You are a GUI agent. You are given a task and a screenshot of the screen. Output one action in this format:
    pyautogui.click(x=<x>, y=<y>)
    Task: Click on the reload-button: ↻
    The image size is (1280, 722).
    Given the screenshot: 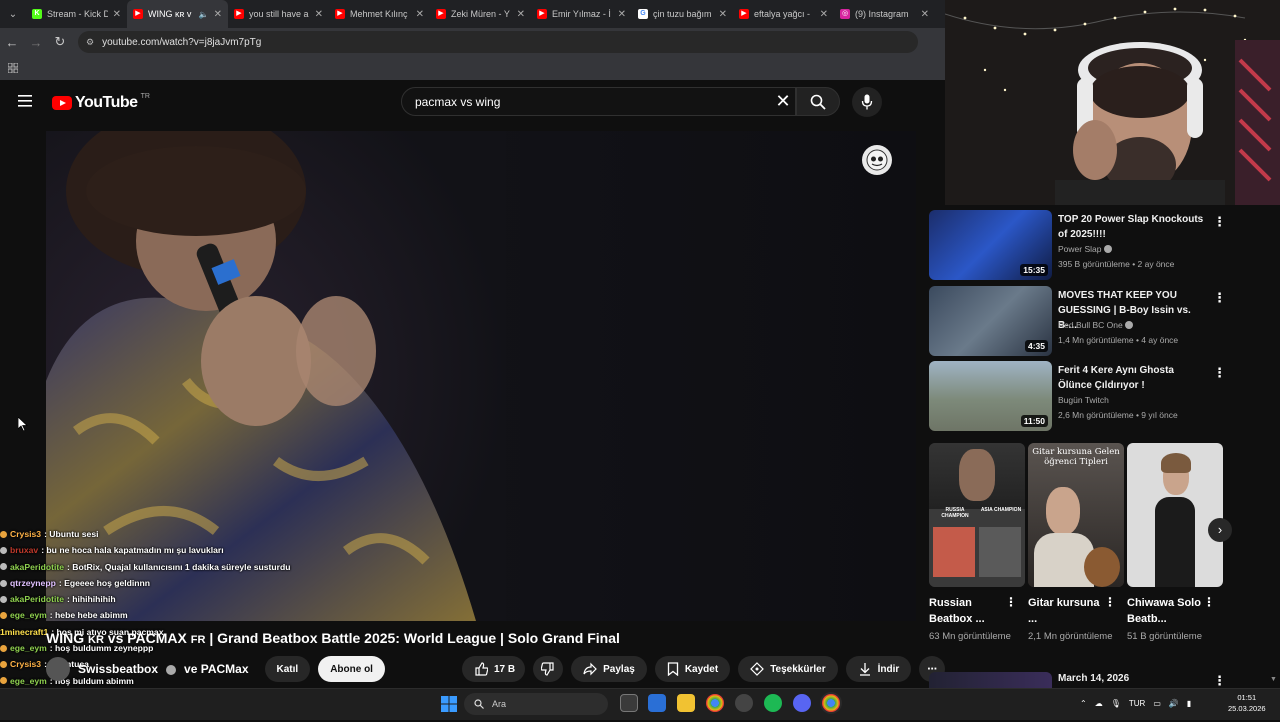 What is the action you would take?
    pyautogui.click(x=60, y=42)
    